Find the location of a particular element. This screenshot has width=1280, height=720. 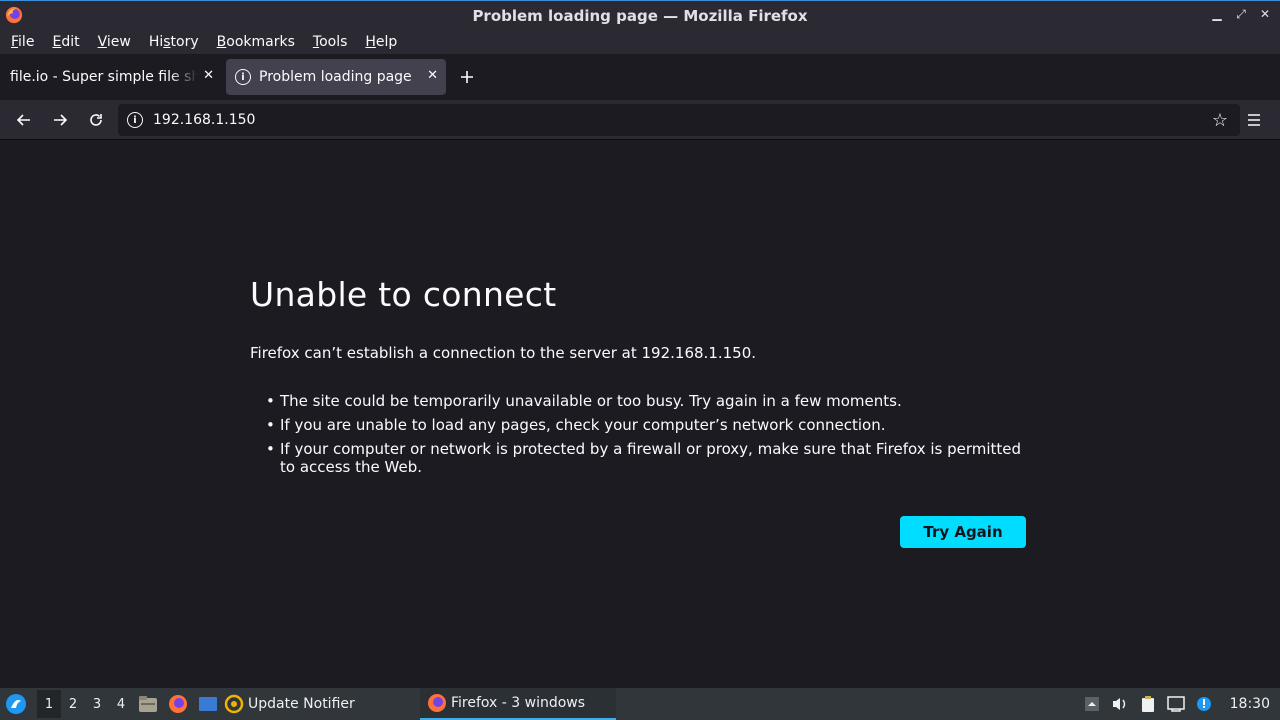

menu-edit: Edit is located at coordinates (65, 42).